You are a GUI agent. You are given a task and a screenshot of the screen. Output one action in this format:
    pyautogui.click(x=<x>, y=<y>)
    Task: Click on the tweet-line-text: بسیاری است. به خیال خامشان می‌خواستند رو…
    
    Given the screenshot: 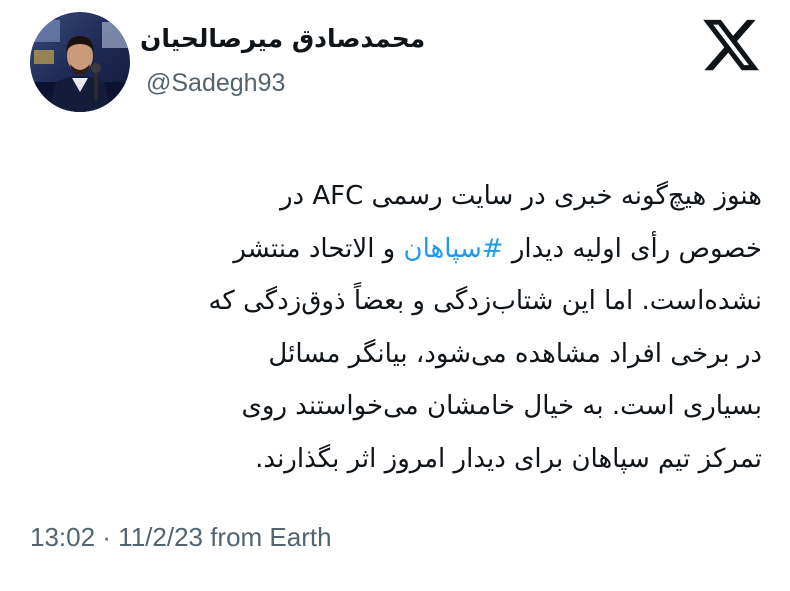 What is the action you would take?
    pyautogui.click(x=501, y=406)
    